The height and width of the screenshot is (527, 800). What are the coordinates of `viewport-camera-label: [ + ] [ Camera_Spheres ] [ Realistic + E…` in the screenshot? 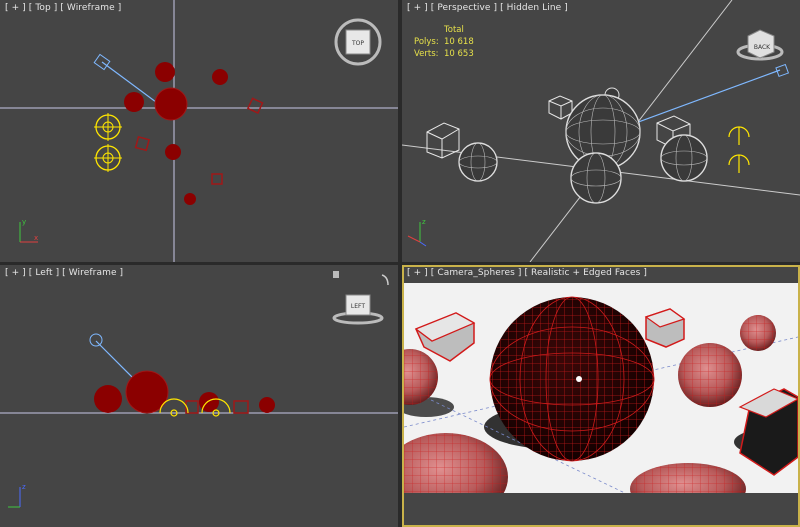 It's located at (527, 273).